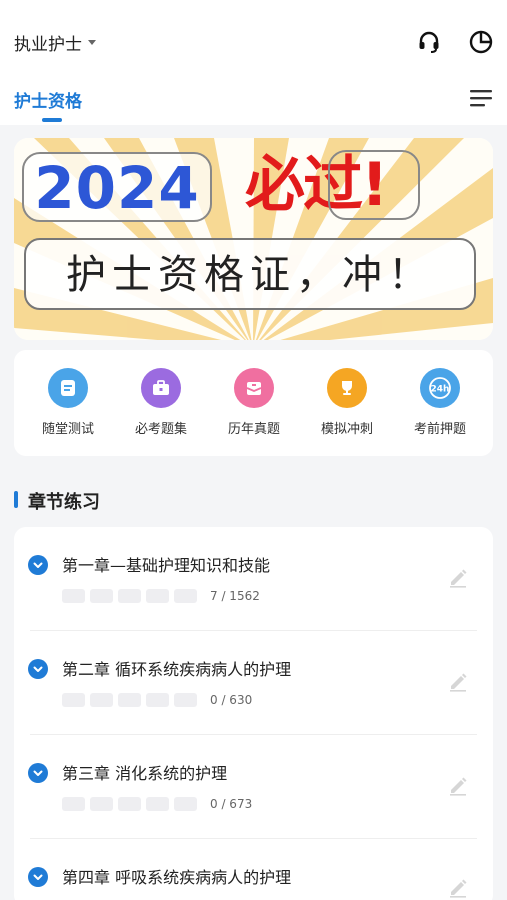 This screenshot has height=900, width=507. Describe the element at coordinates (253, 683) in the screenshot. I see `chapter-item: 第二章 循环系统疾病病人的护理 0 / 630` at that location.